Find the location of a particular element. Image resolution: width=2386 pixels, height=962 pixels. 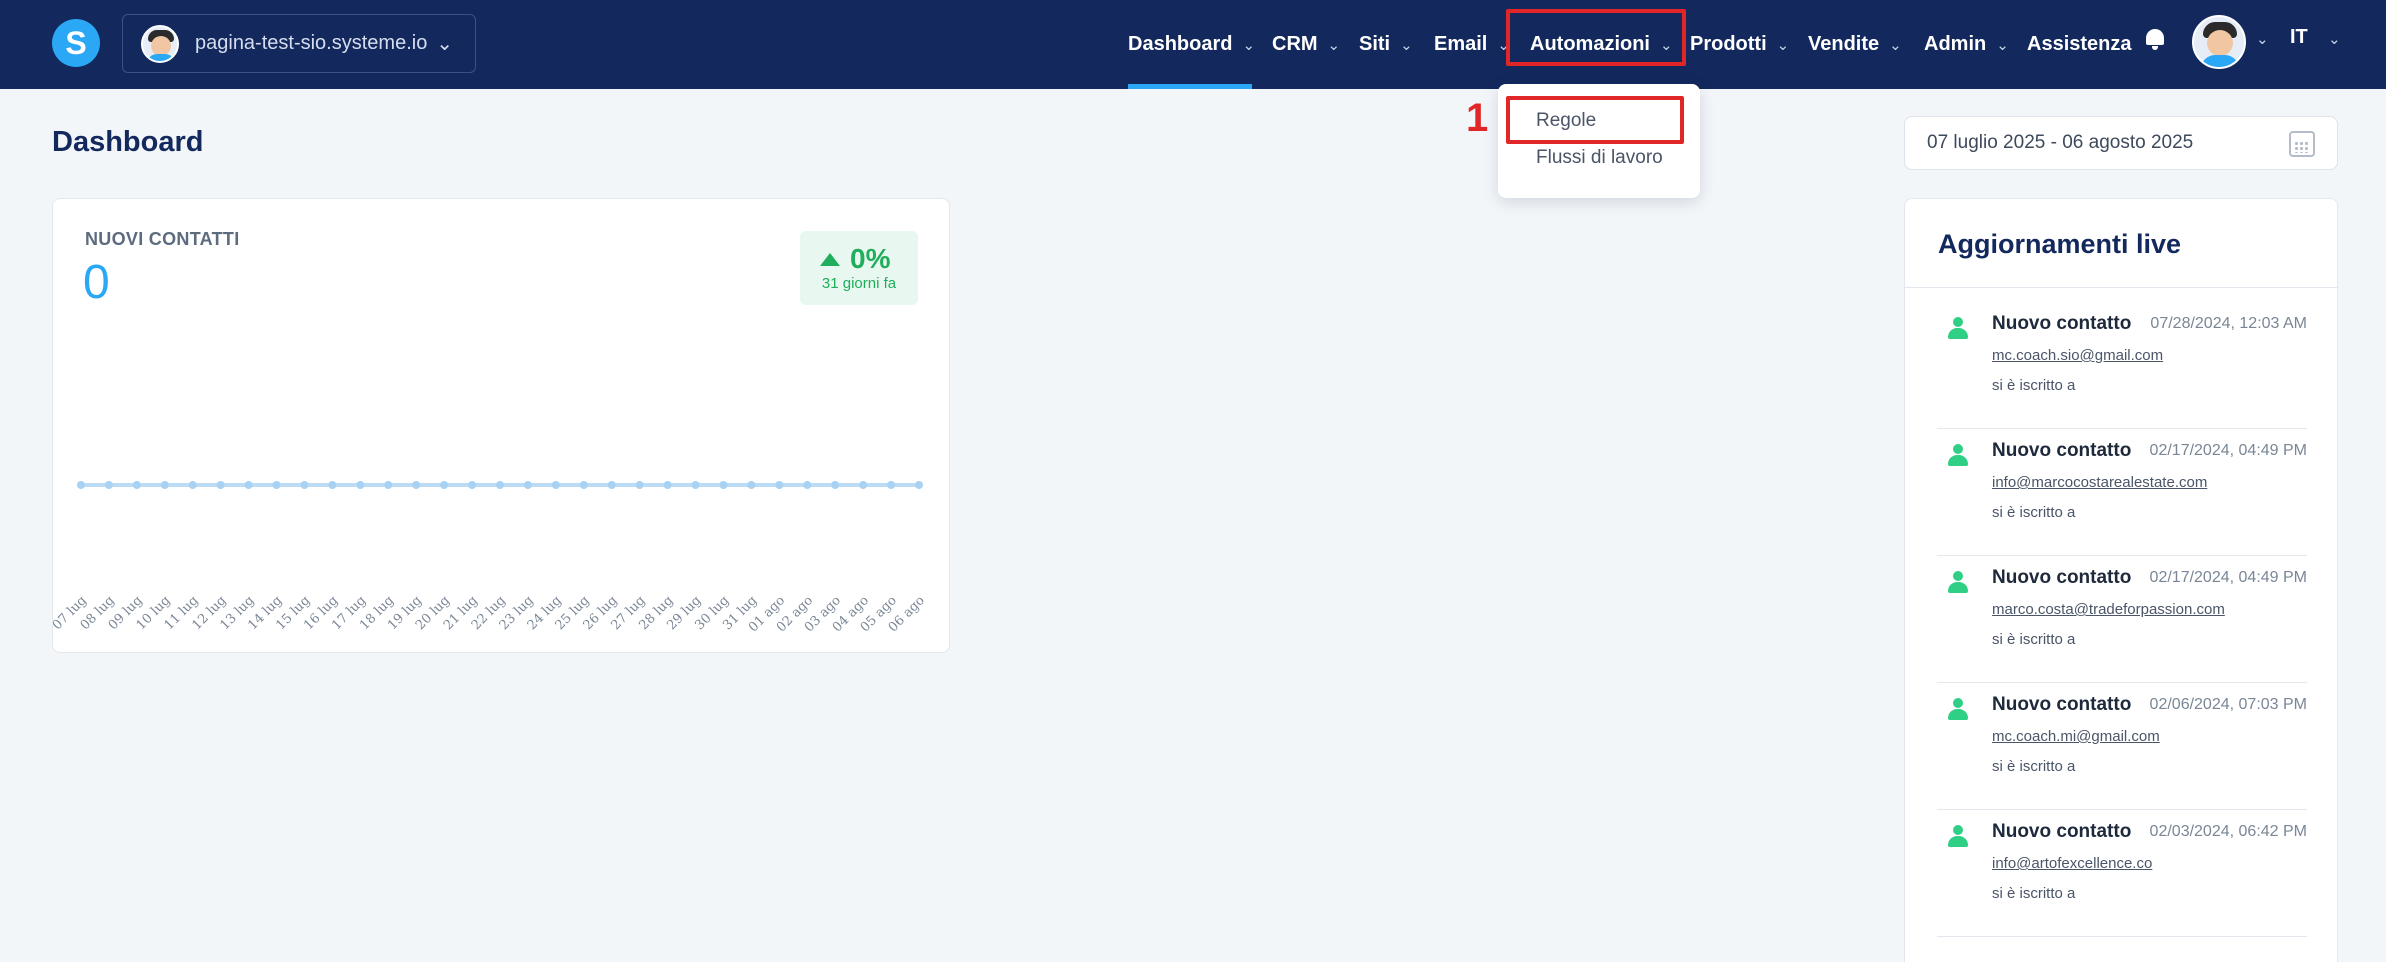

live-update-email: marco.costa@tradeforpassion.com is located at coordinates (2108, 609).